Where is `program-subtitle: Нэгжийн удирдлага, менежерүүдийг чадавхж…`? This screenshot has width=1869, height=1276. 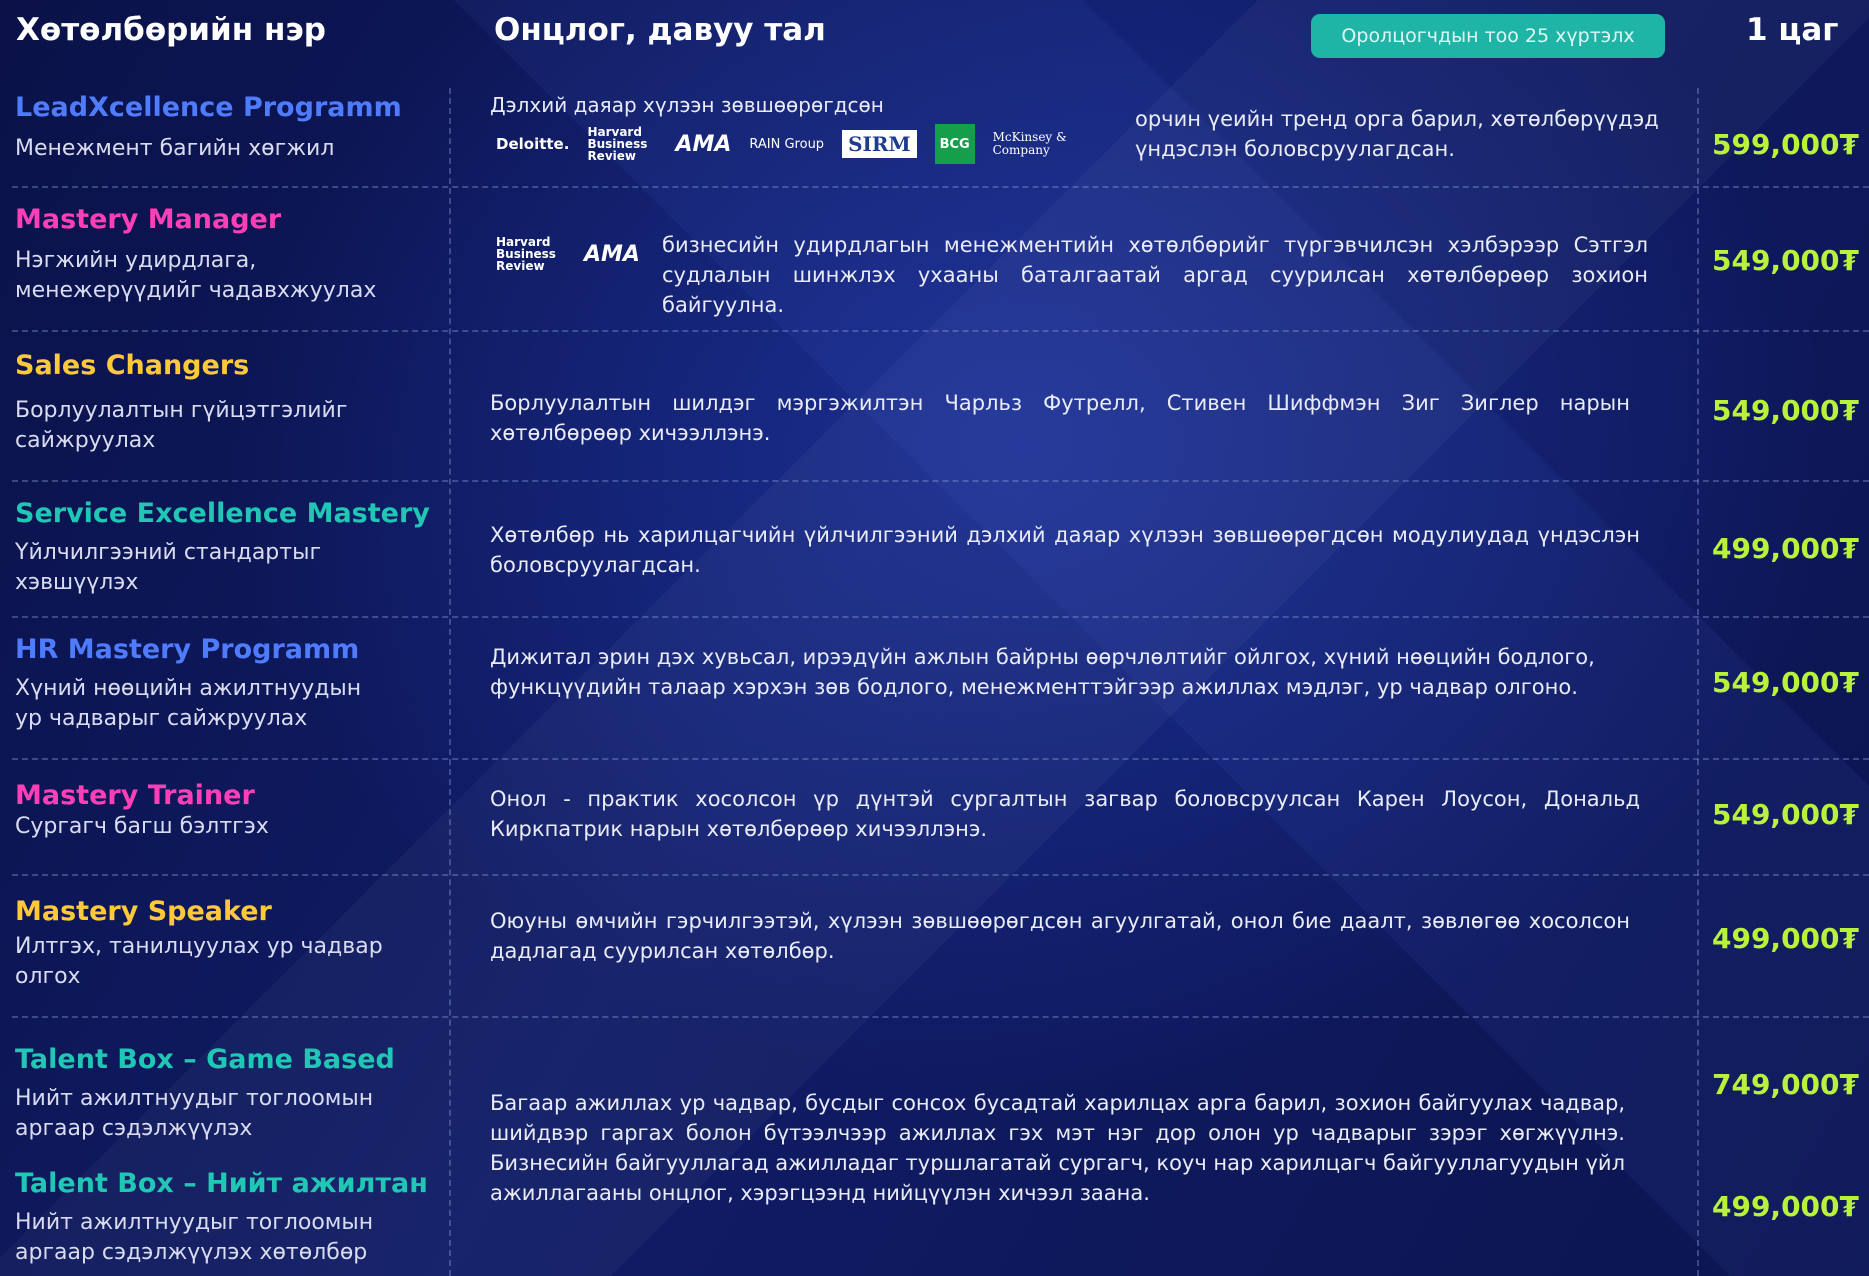
program-subtitle: Нэгжийн удирдлага, менежерүүдийг чадавхж… is located at coordinates (196, 275).